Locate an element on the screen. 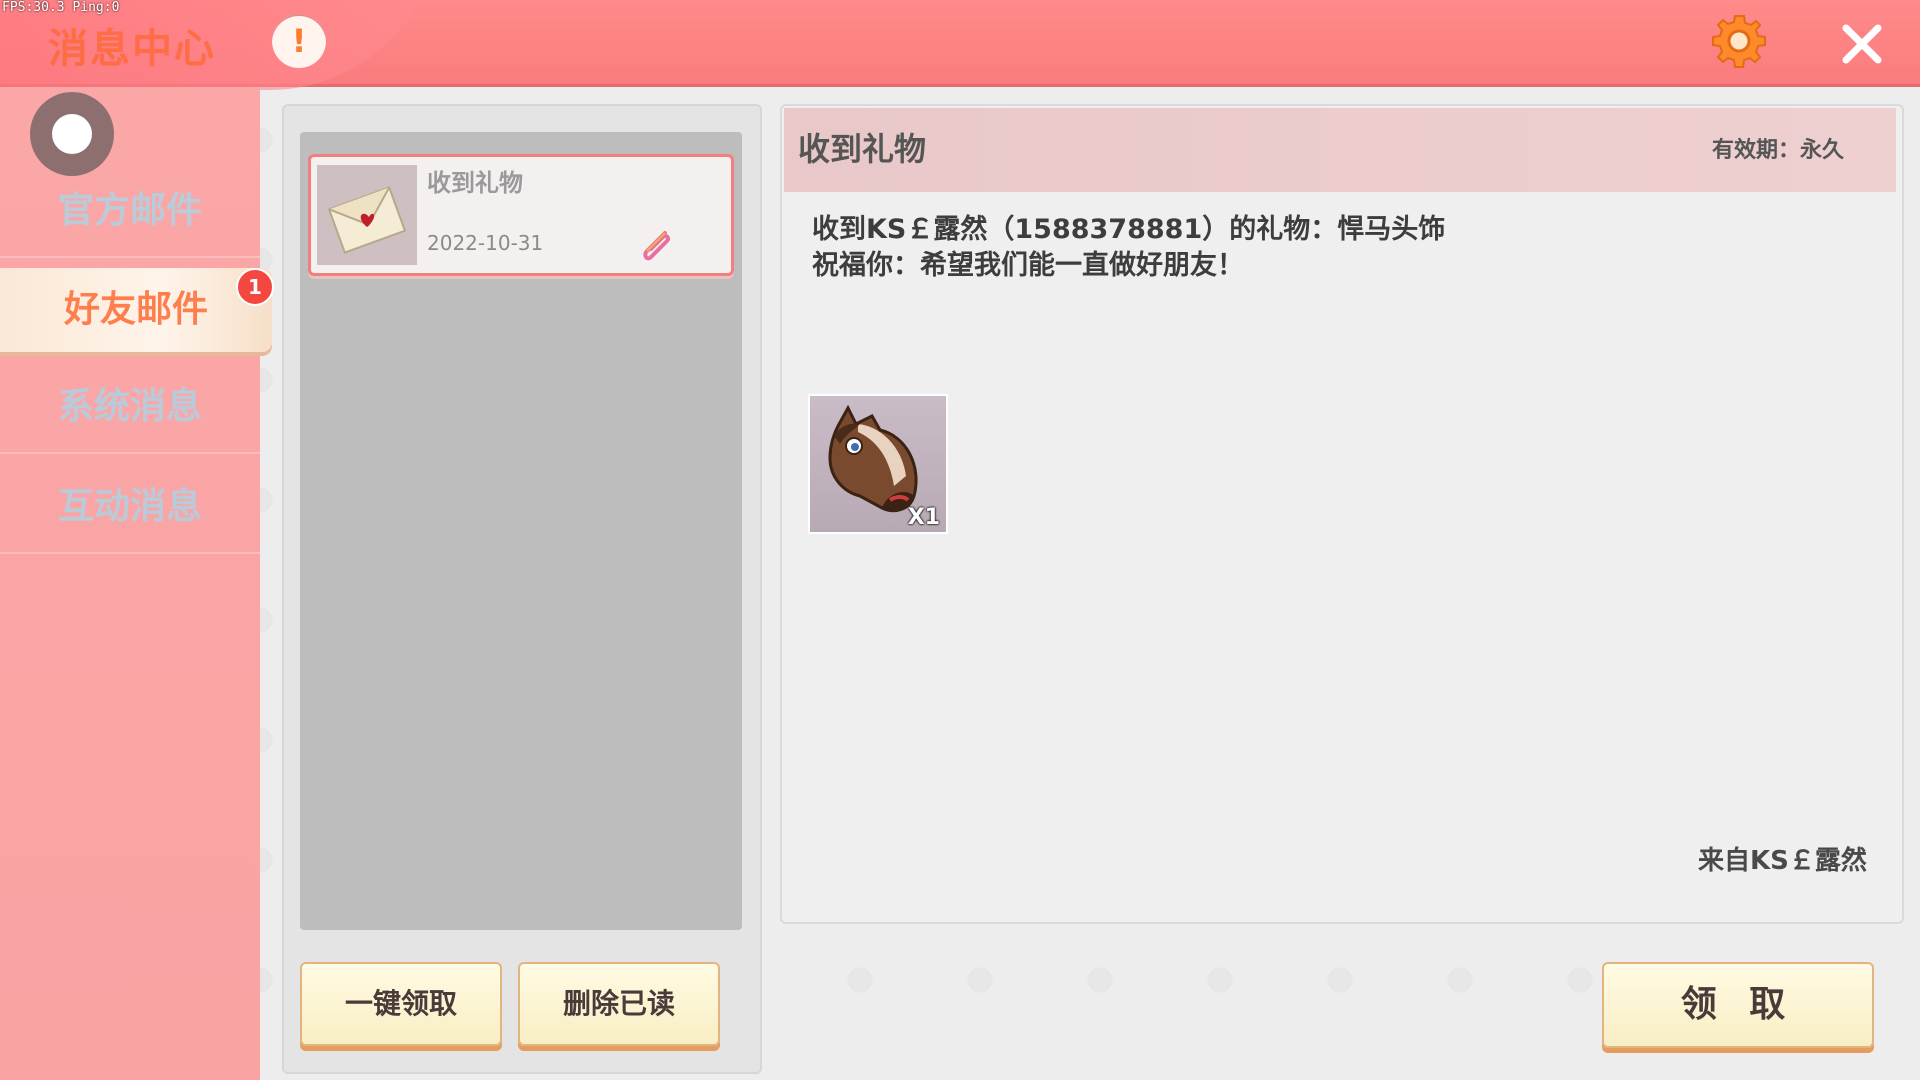 This screenshot has width=1920, height=1080. fps-readout: FPS:30.3 Ping:0 is located at coordinates (61, 7).